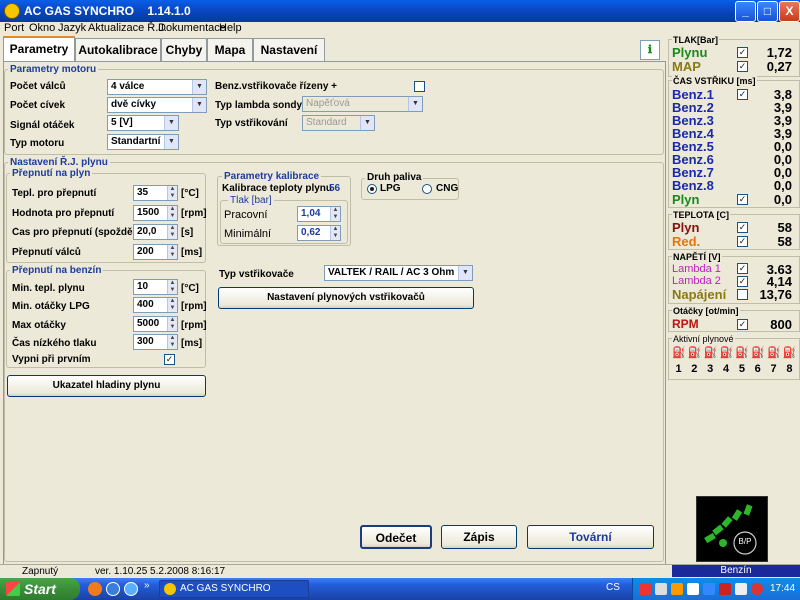  What do you see at coordinates (171, 123) in the screenshot?
I see `chevron-down-icon: ▼` at bounding box center [171, 123].